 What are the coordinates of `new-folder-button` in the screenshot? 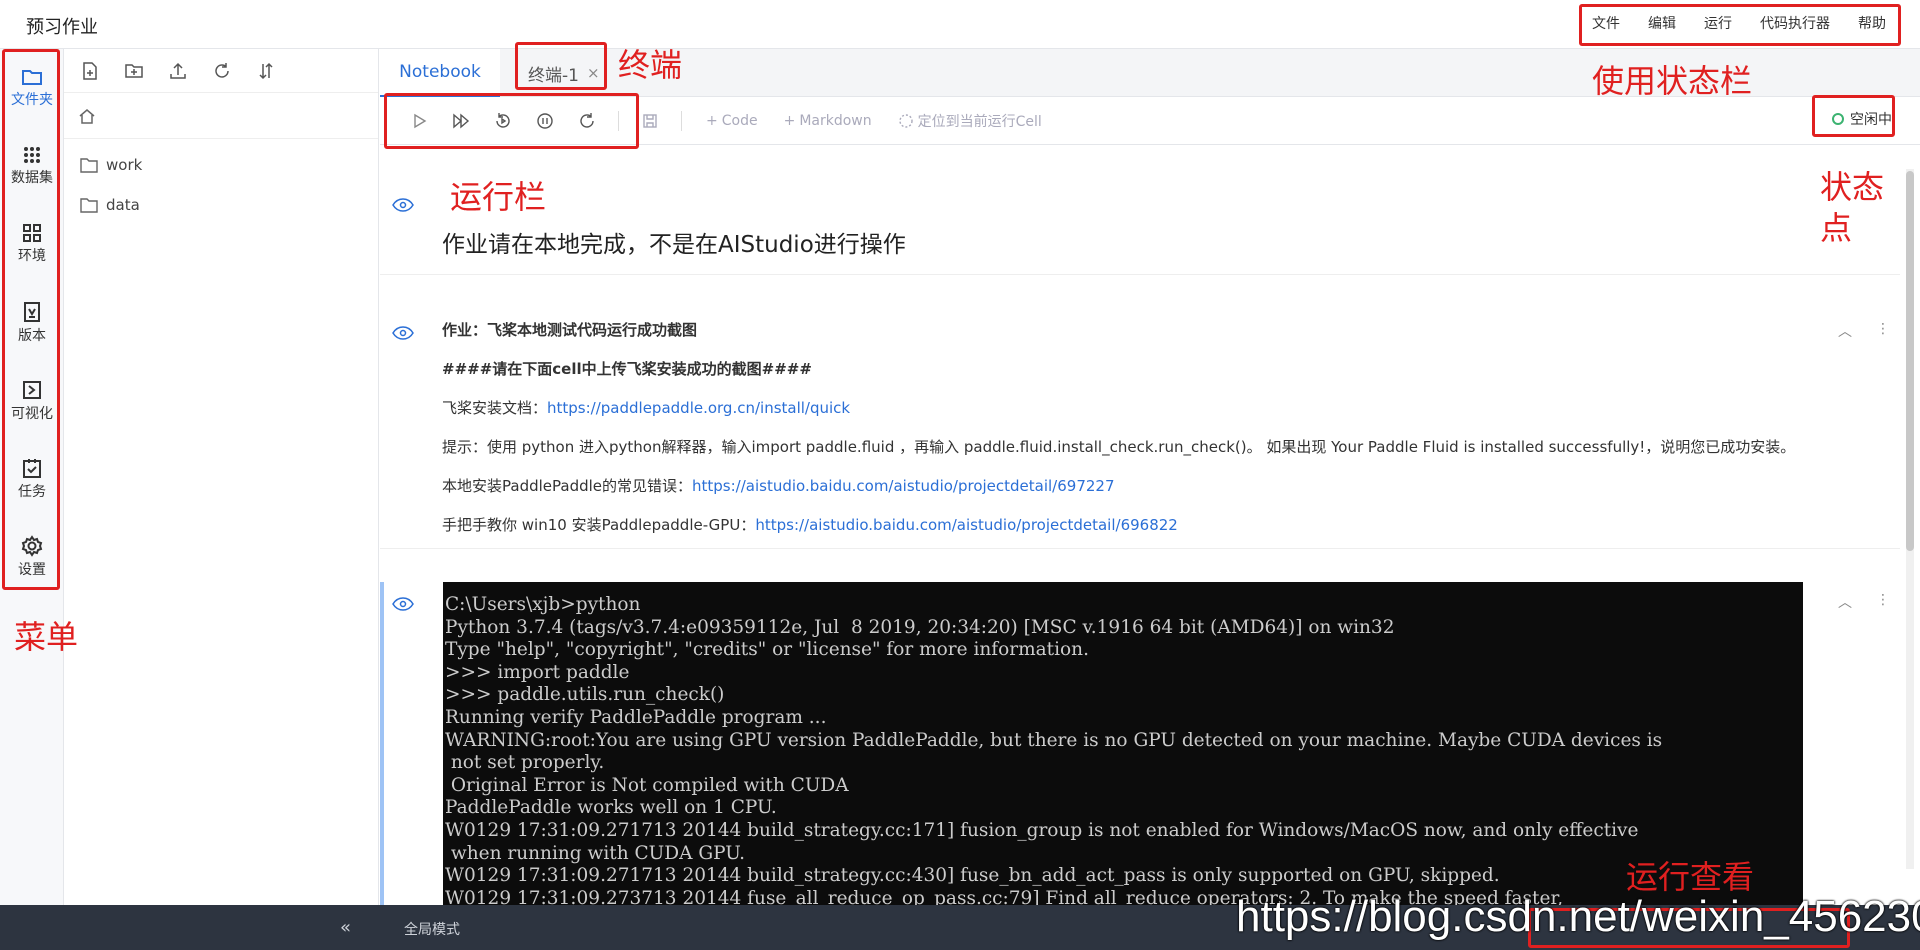 It's located at (134, 71).